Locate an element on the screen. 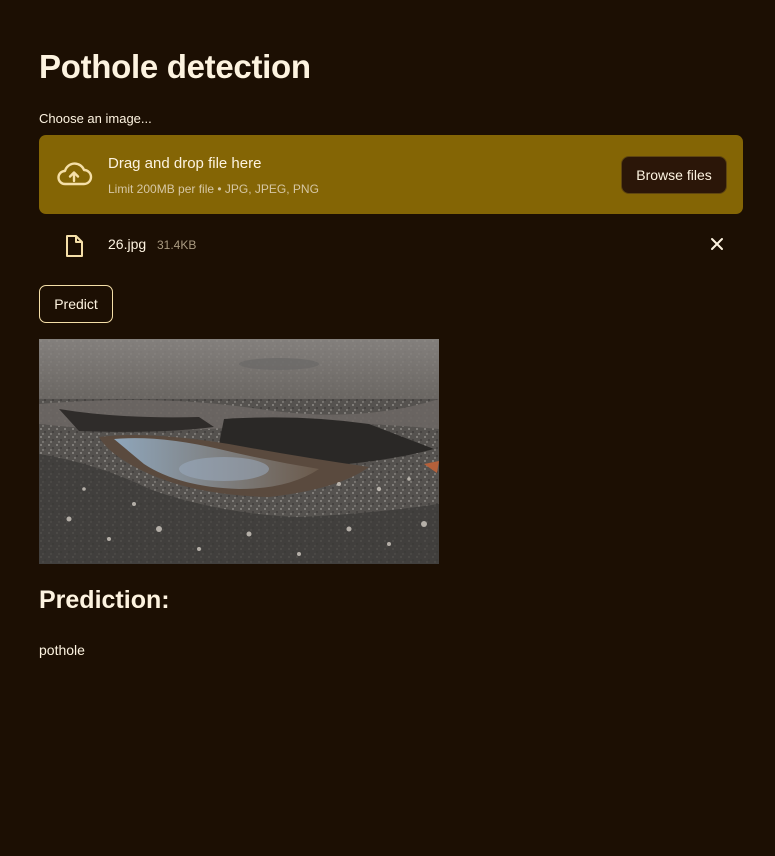 The image size is (775, 856). cloud-upload-icon is located at coordinates (75, 174).